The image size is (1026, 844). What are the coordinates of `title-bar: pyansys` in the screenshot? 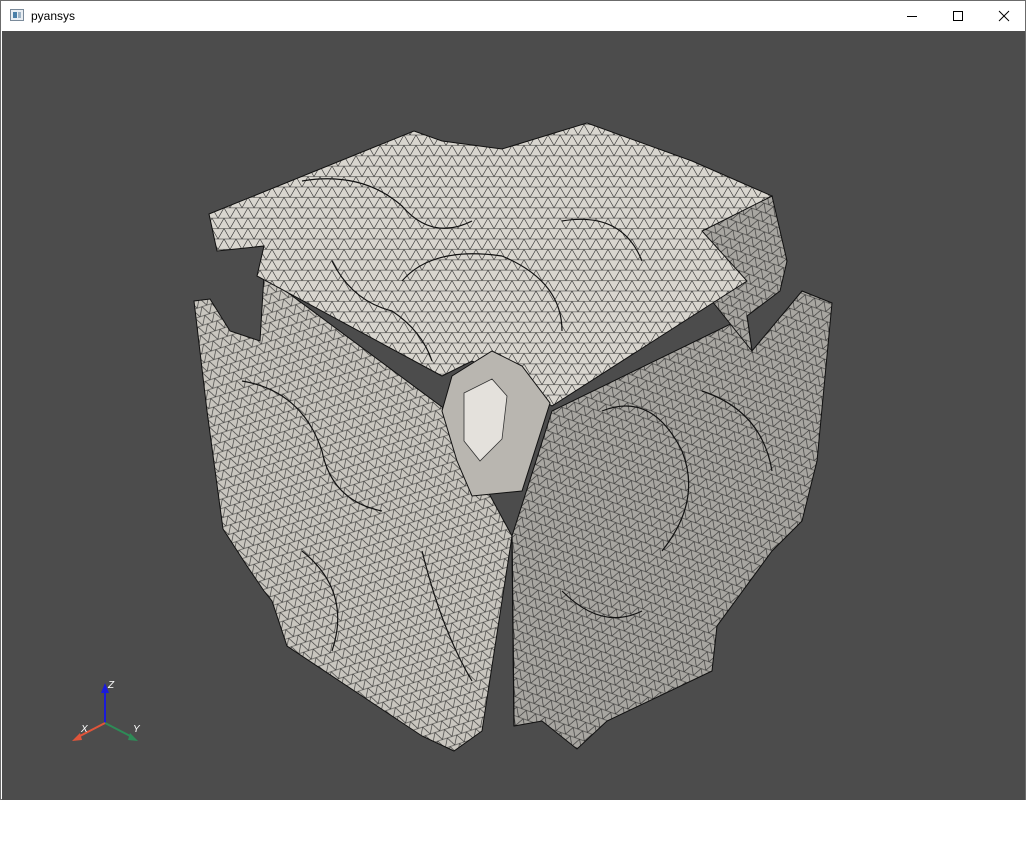 It's located at (513, 16).